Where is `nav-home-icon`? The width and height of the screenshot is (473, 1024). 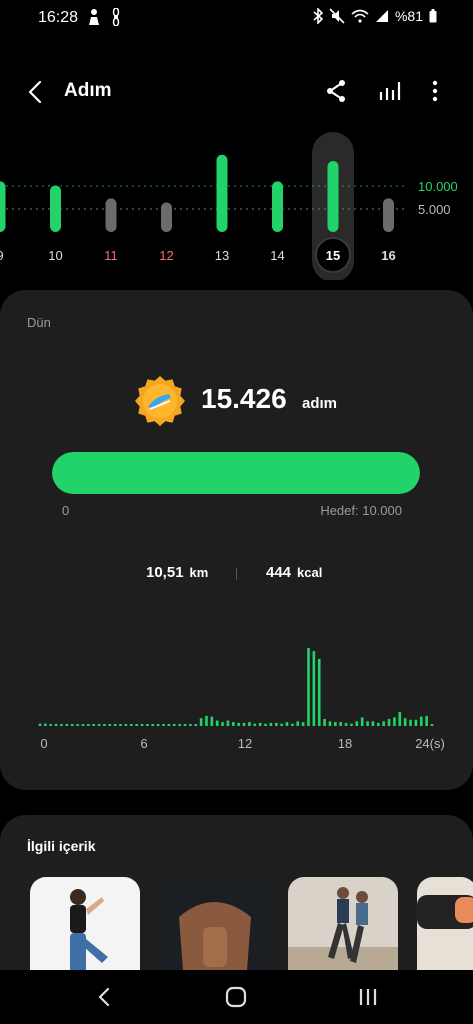 nav-home-icon is located at coordinates (236, 997).